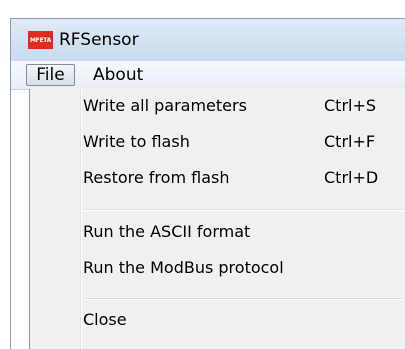 The image size is (405, 349). What do you see at coordinates (217, 320) in the screenshot?
I see `menu-item-close: Close` at bounding box center [217, 320].